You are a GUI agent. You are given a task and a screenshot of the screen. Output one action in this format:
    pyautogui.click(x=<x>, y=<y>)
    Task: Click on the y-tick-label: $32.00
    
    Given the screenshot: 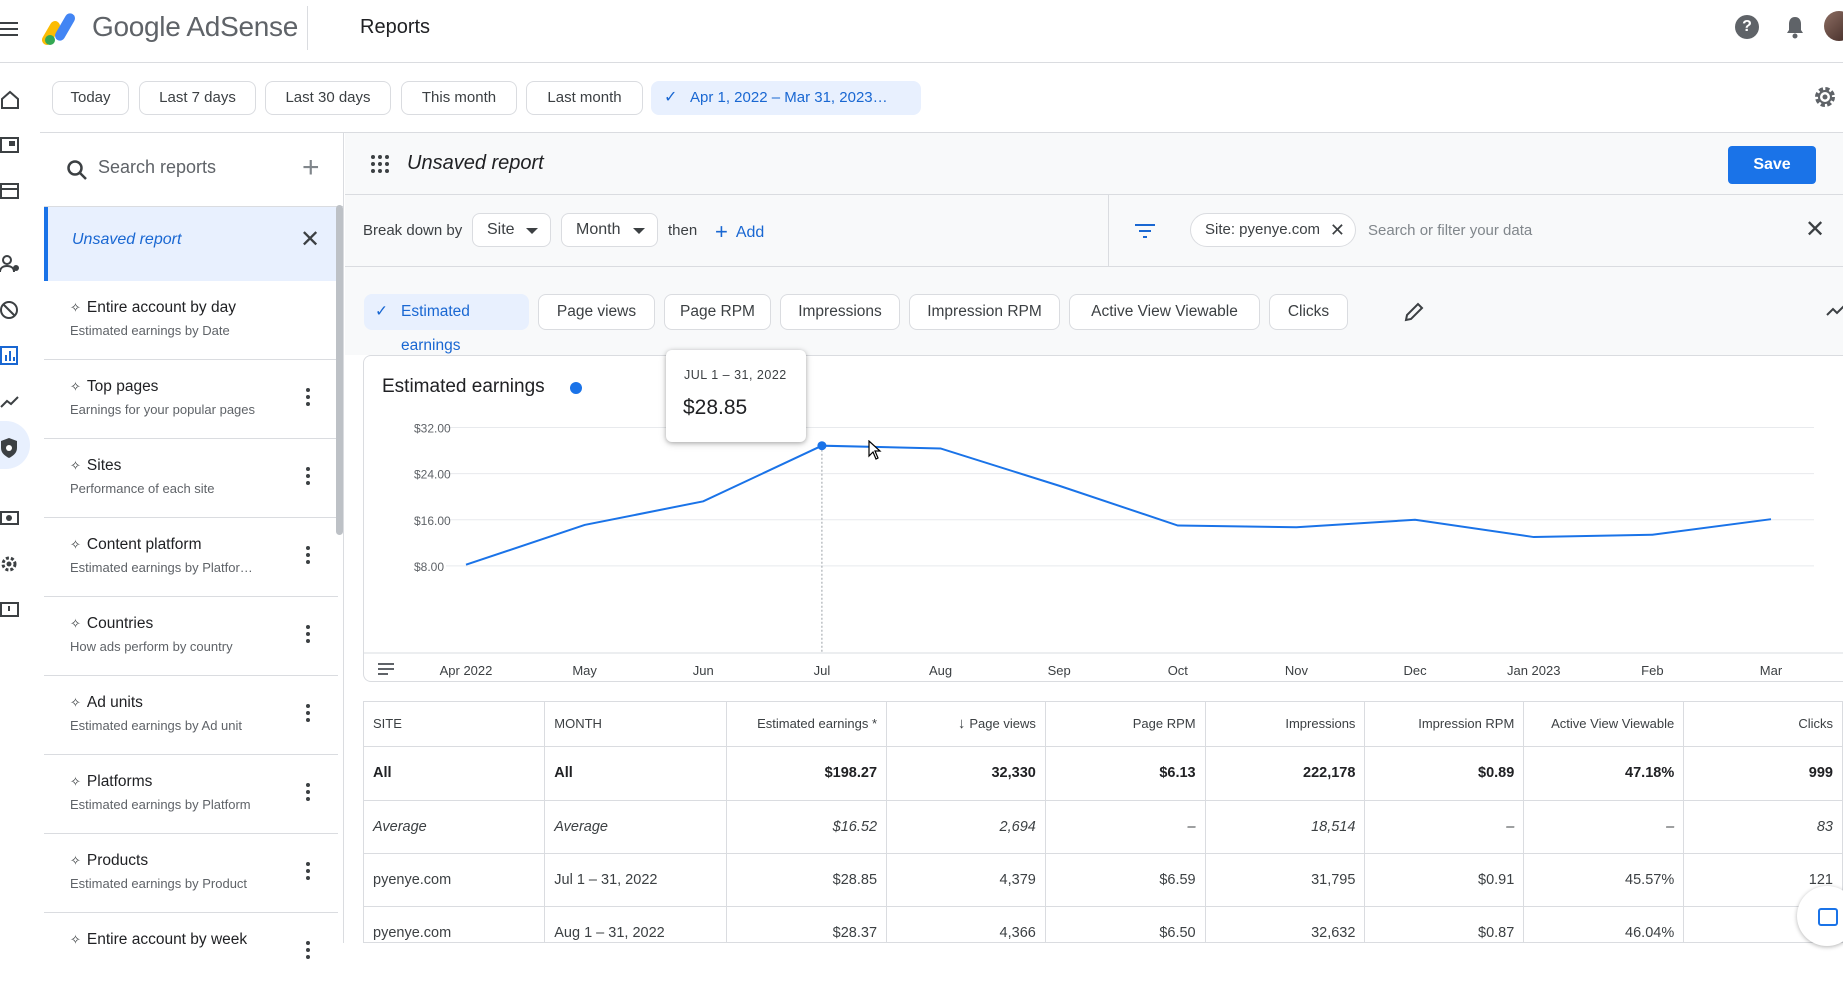 What is the action you would take?
    pyautogui.click(x=432, y=429)
    